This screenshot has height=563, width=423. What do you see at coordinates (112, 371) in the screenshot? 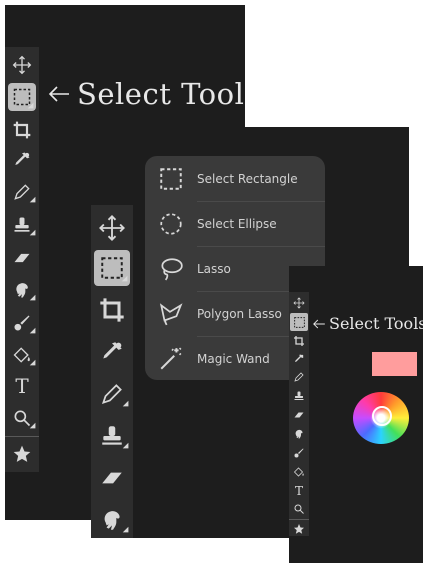
I see `toolbar-zoomed` at bounding box center [112, 371].